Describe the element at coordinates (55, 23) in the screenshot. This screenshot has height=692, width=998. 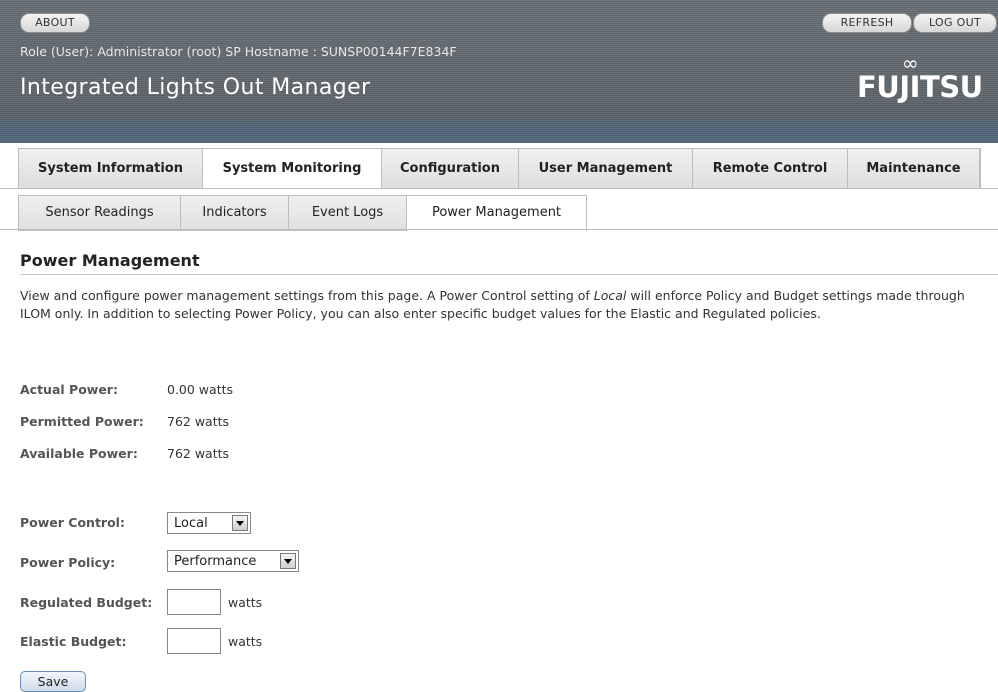
I see `about-button: ABOUT` at that location.